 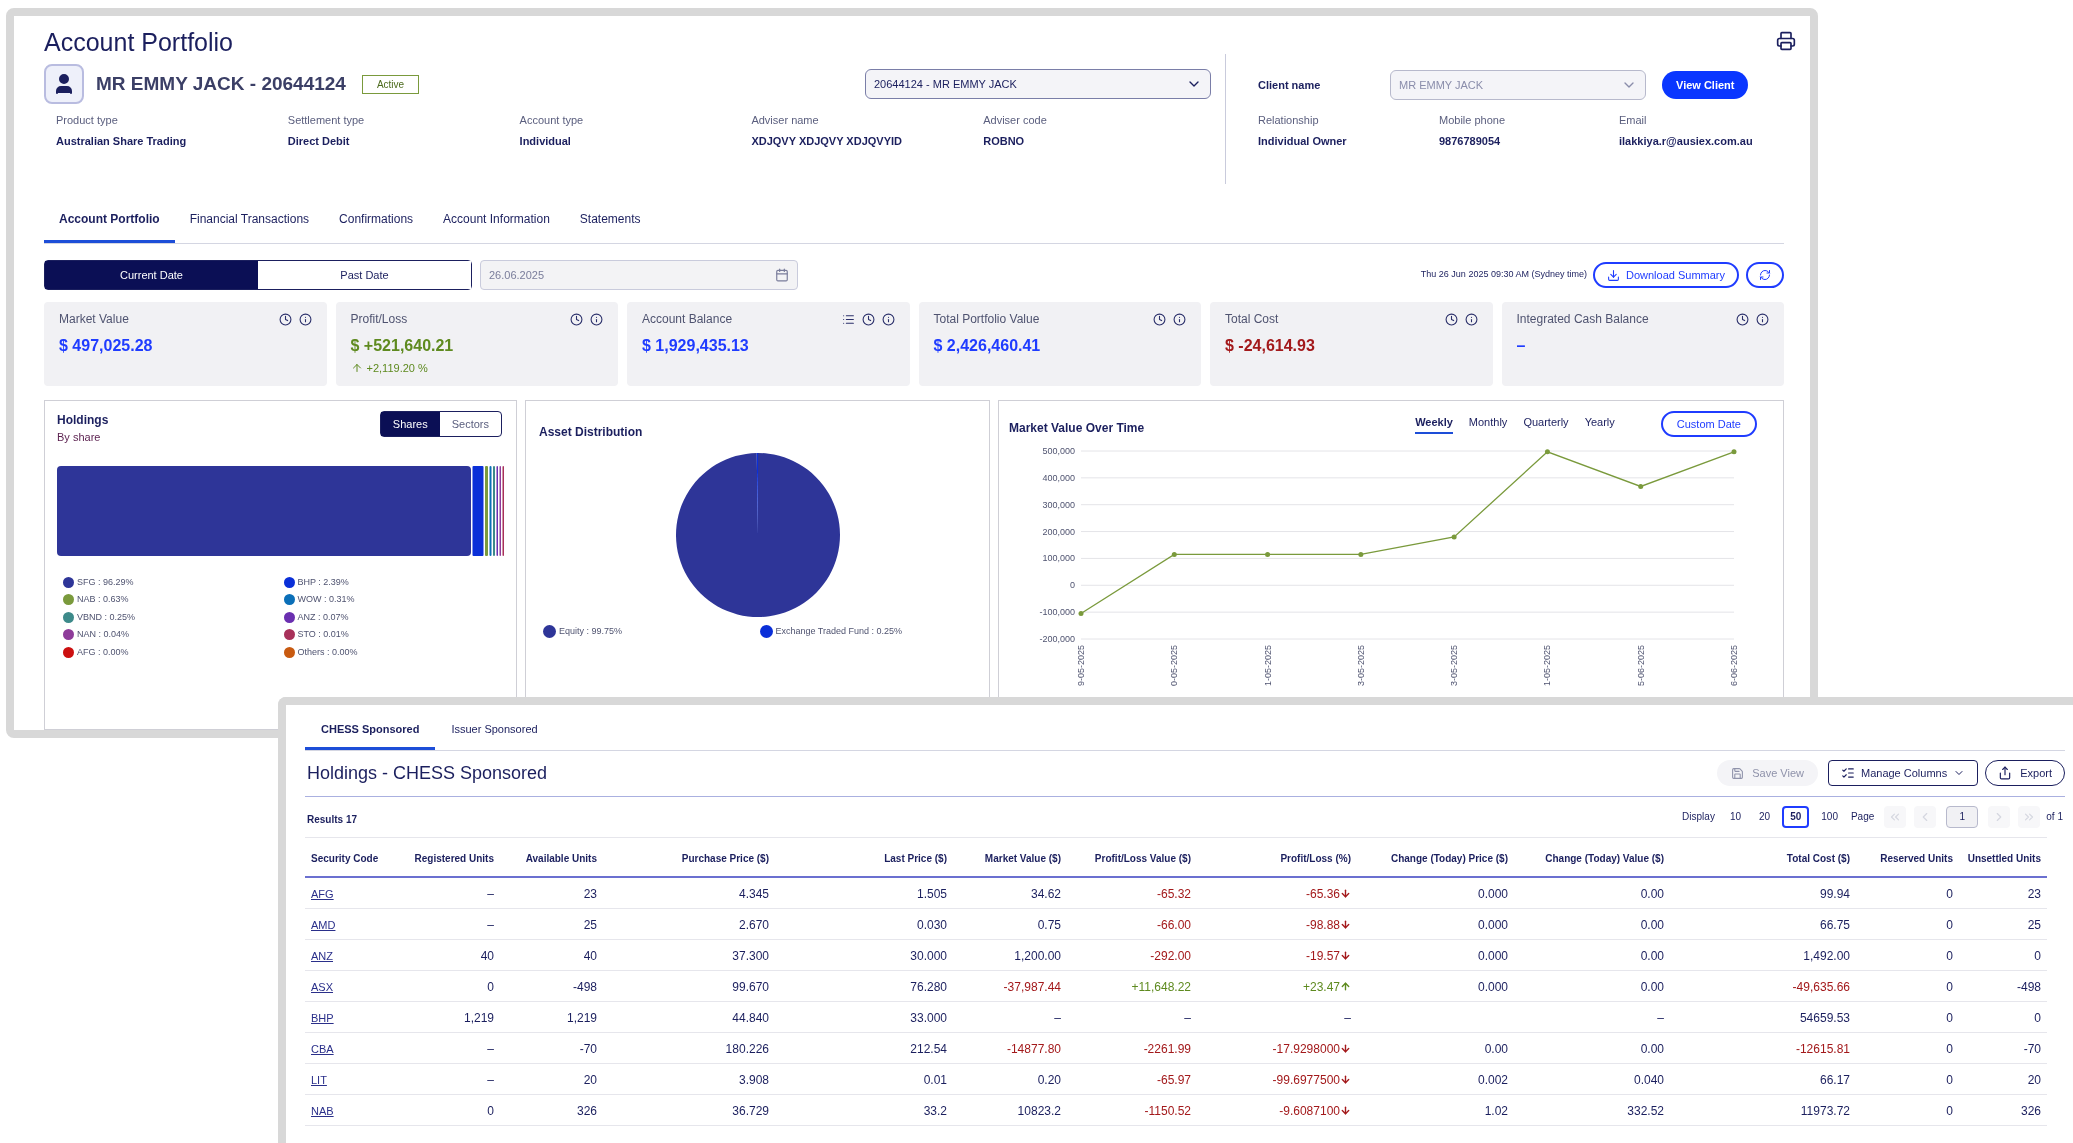 I want to click on tab: Account Information, so click(x=496, y=223).